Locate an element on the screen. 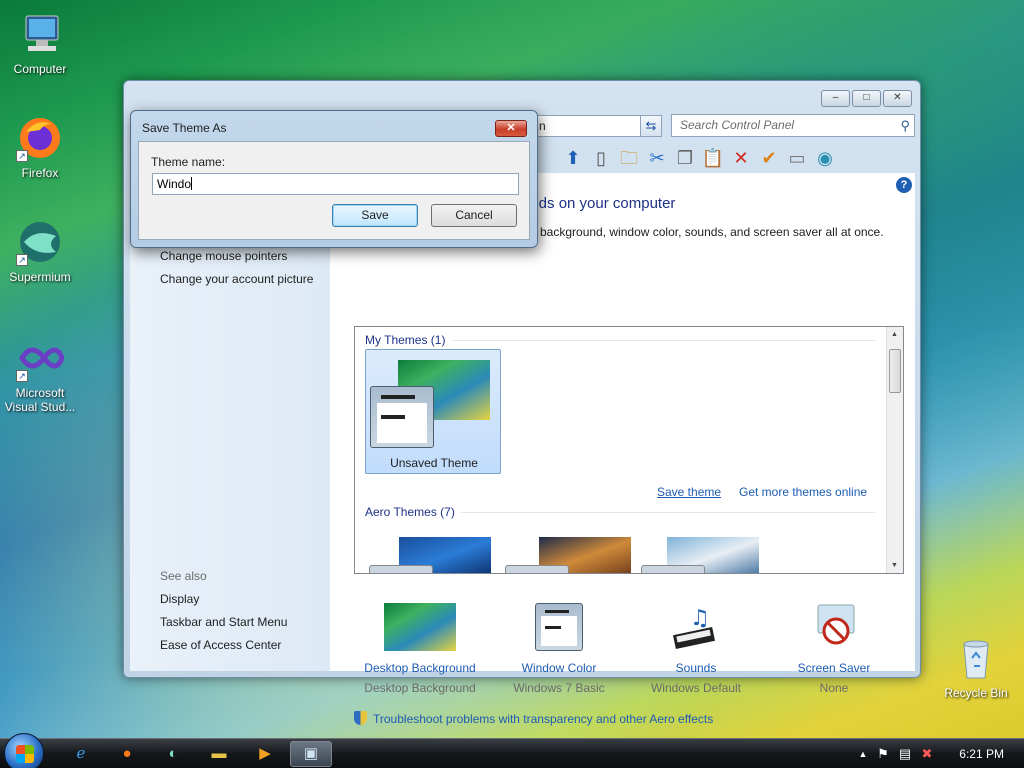  desktop-background-item: Desktop Background Desktop Background is located at coordinates (420, 649).